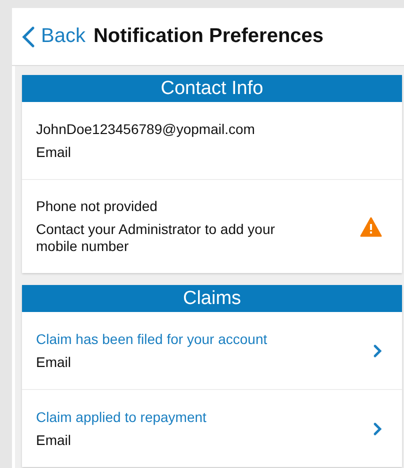 This screenshot has height=468, width=404. What do you see at coordinates (156, 238) in the screenshot?
I see `contact-detail: Contact your Administrator to add your mobile number` at bounding box center [156, 238].